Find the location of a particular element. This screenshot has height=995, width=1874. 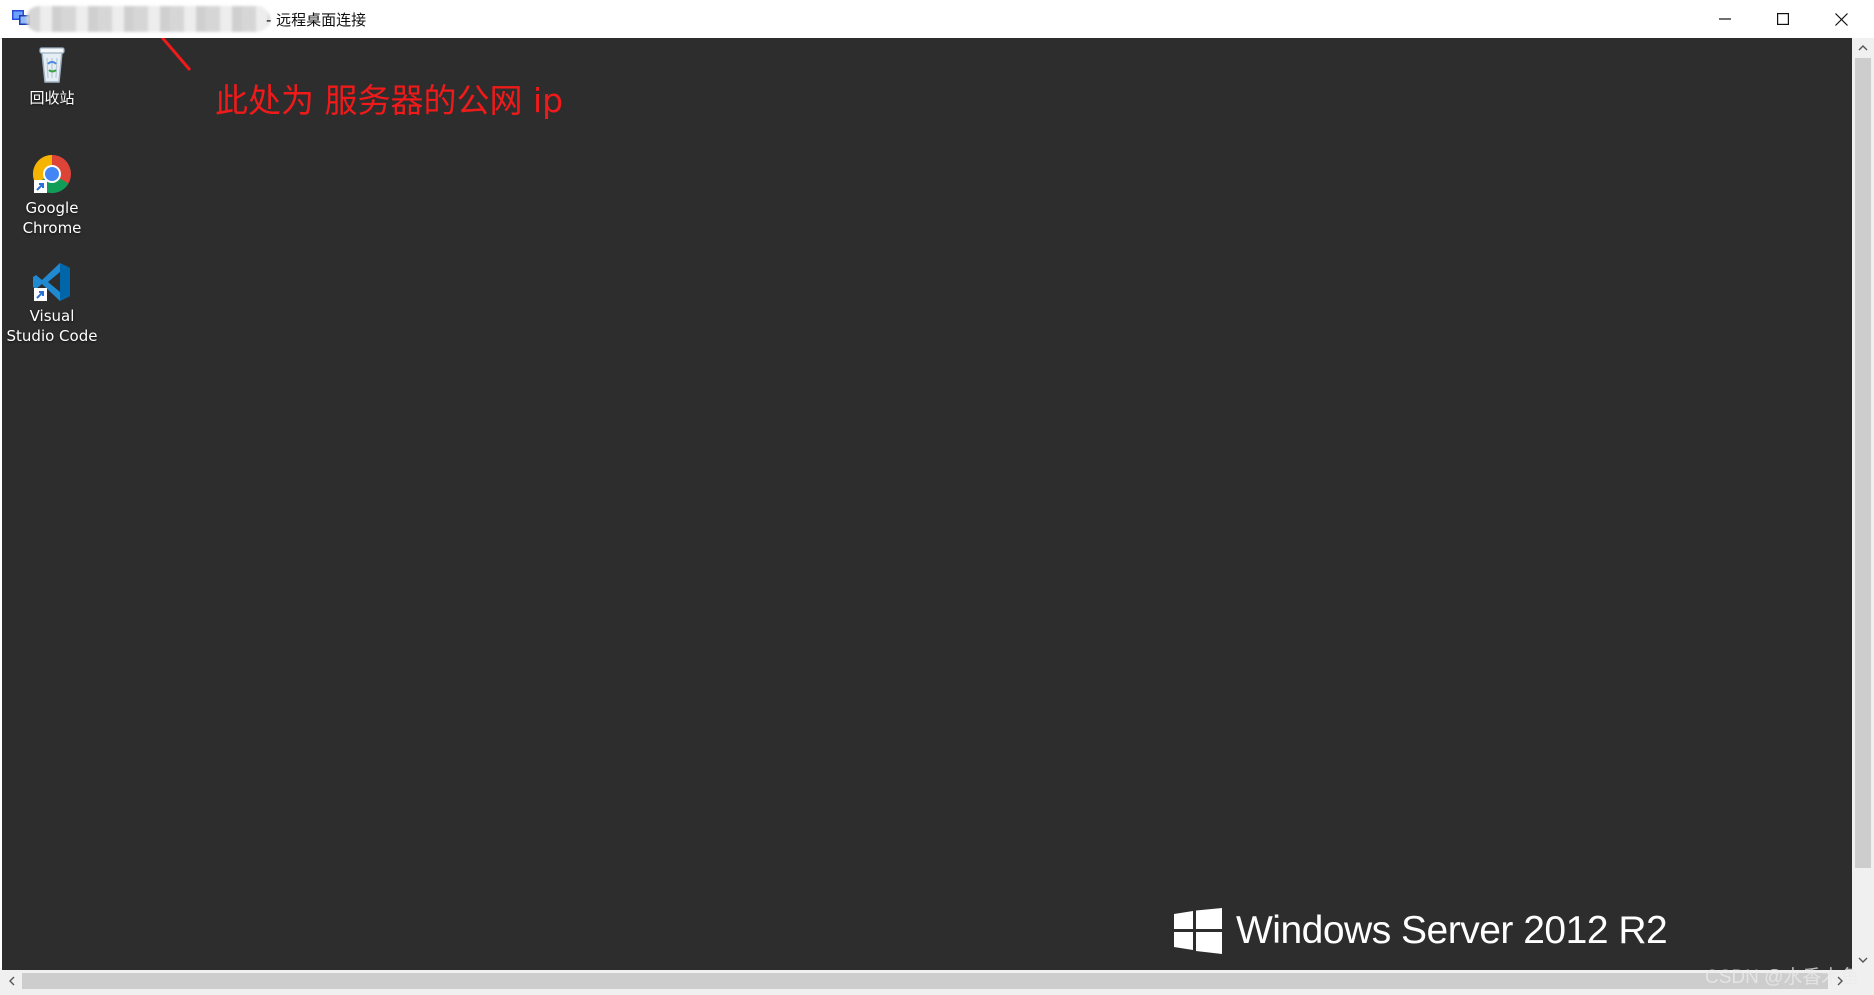

window-title: - 远程桌面连接 is located at coordinates (316, 20).